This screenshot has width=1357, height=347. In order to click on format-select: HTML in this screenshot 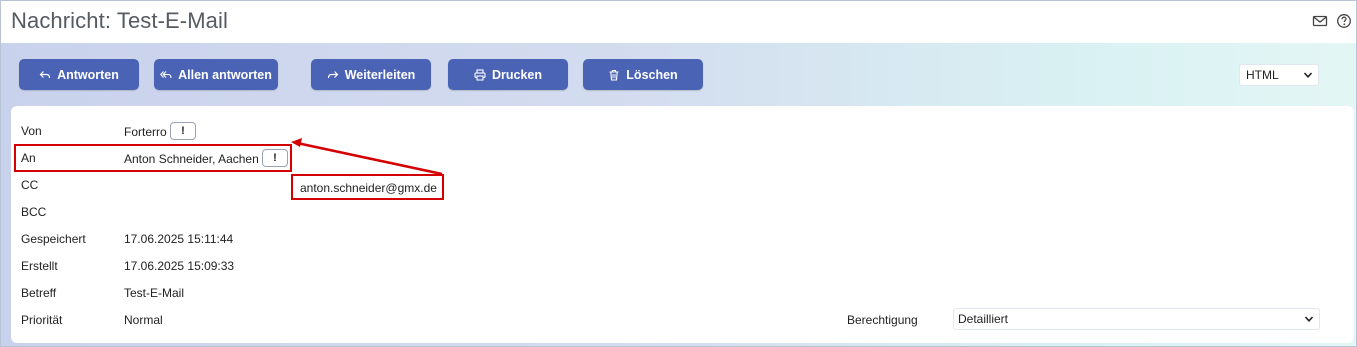, I will do `click(1279, 75)`.